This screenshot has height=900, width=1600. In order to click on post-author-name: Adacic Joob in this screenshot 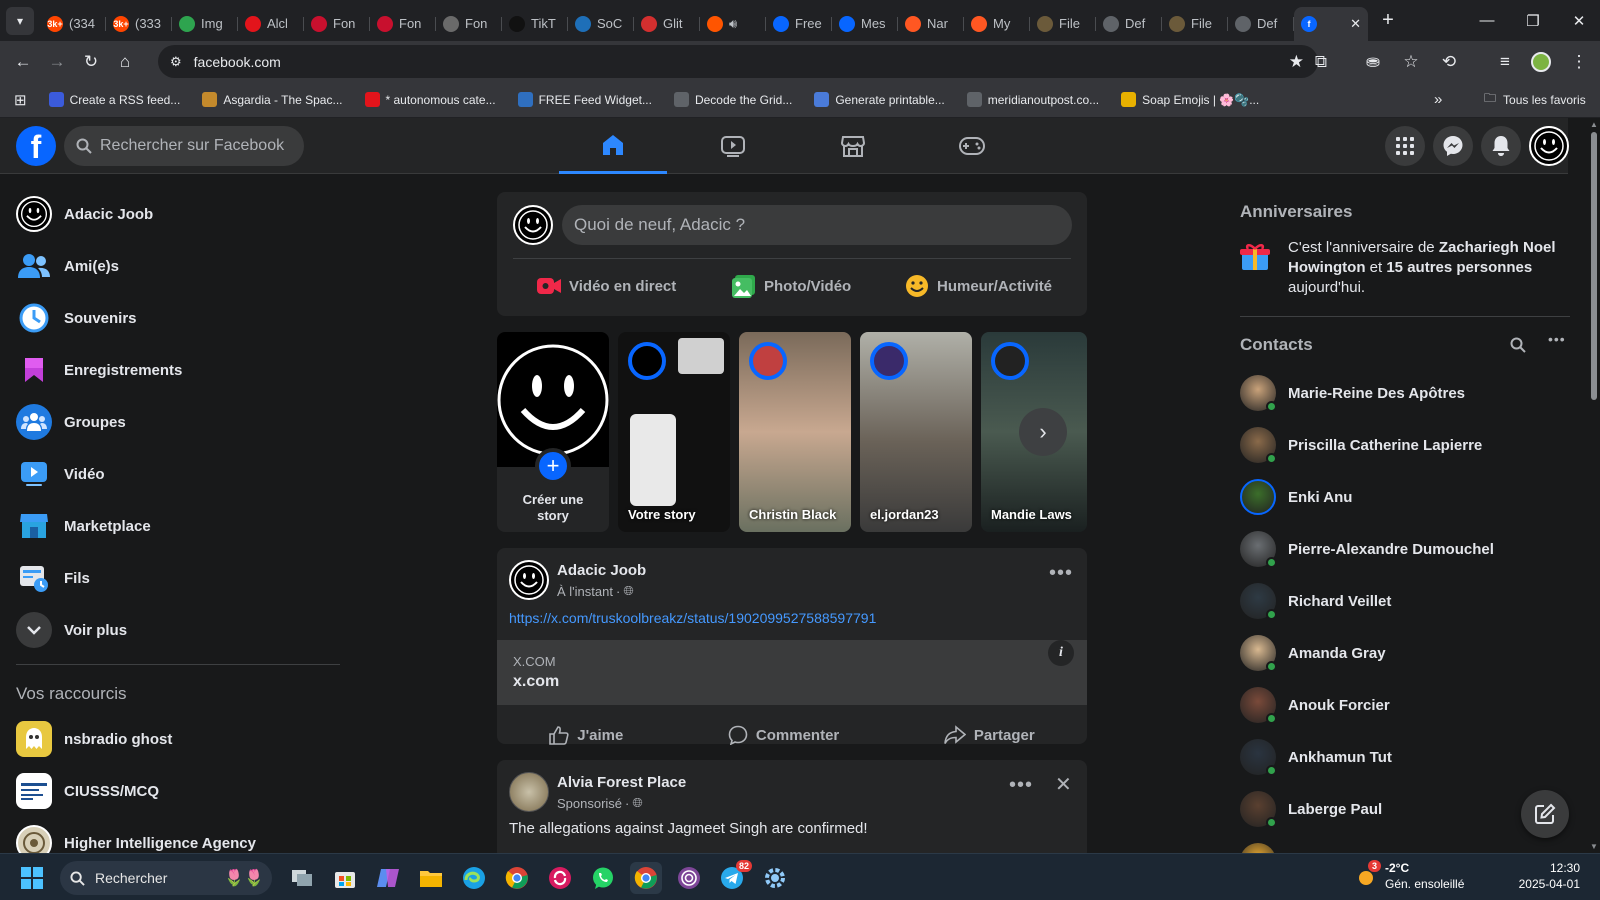, I will do `click(601, 570)`.